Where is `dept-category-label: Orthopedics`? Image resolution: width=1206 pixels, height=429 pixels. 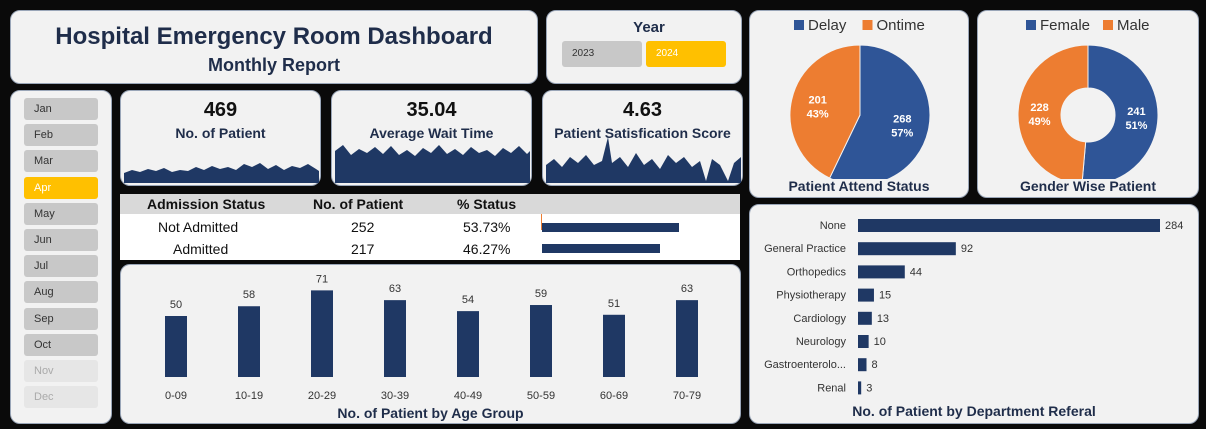
dept-category-label: Orthopedics is located at coordinates (817, 272).